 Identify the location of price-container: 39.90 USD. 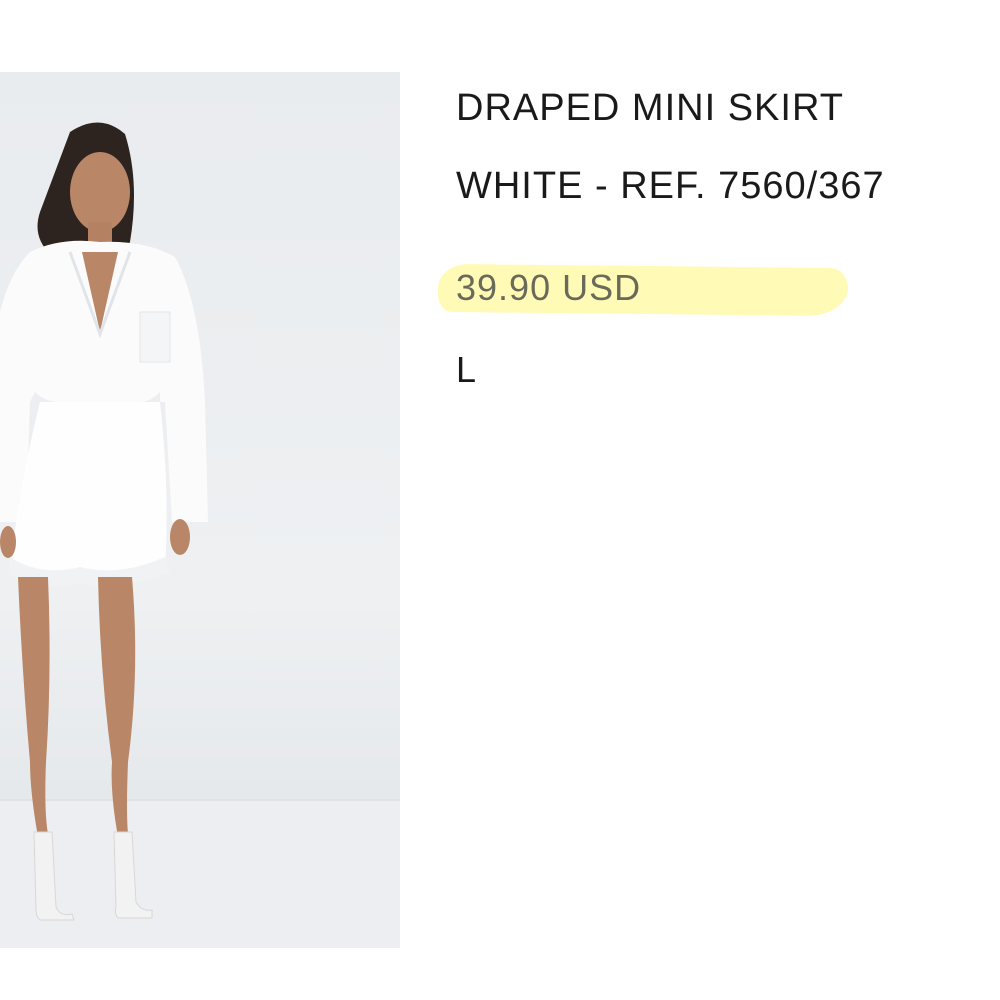
(706, 291).